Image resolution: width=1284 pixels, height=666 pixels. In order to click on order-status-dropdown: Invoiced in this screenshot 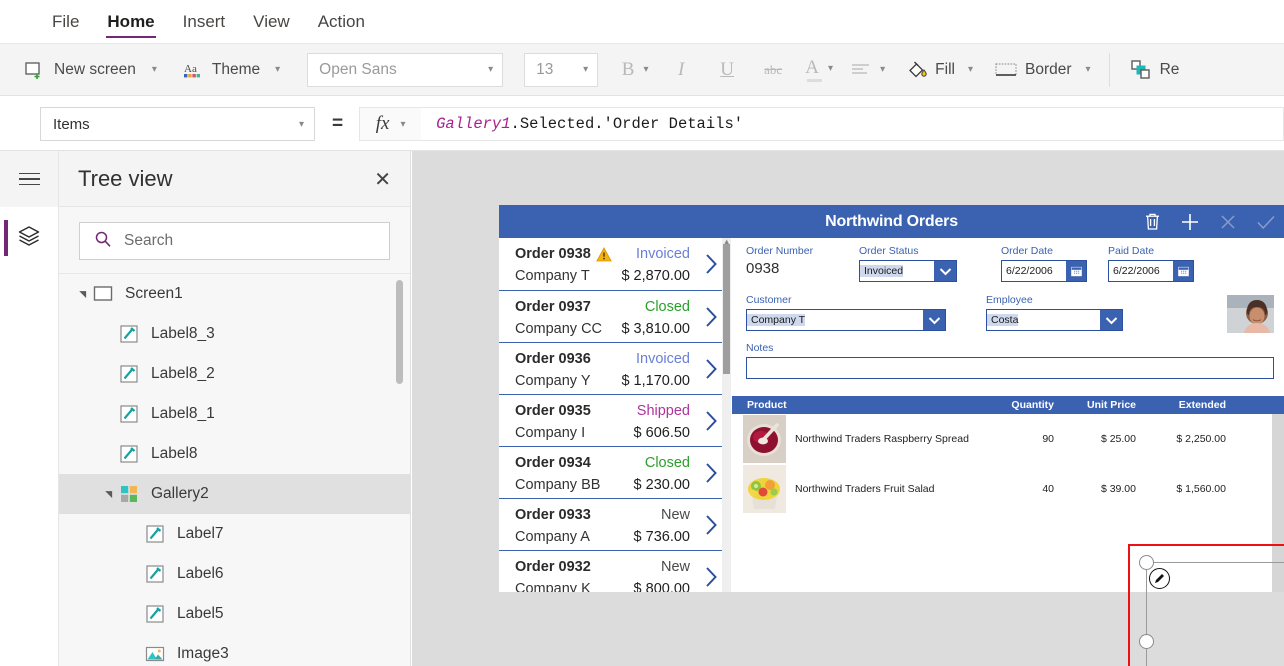, I will do `click(908, 271)`.